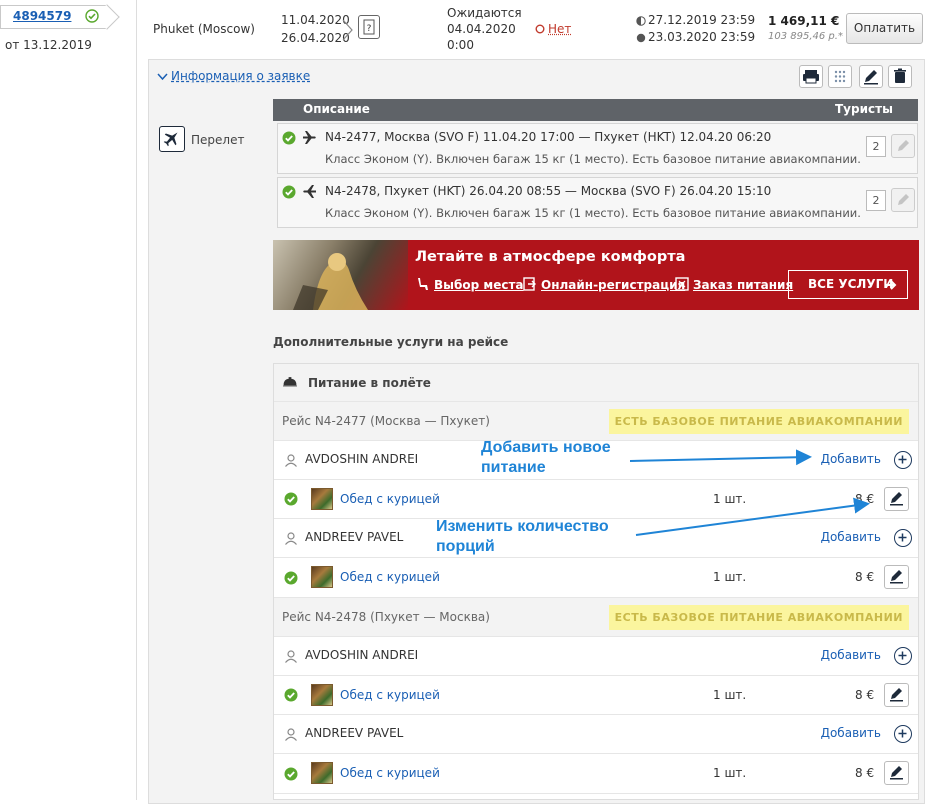  What do you see at coordinates (369, 383) in the screenshot?
I see `meal-section-title: Питание в полёте` at bounding box center [369, 383].